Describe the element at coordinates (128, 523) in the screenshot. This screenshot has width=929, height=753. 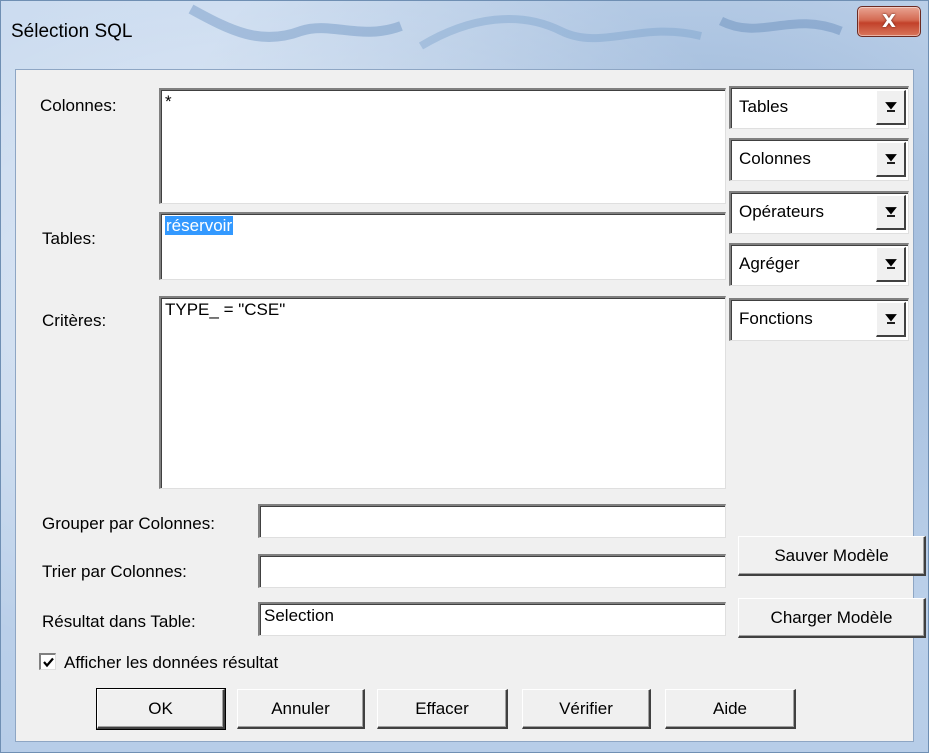
I see `group-by-label: Grouper par Colonnes:` at that location.